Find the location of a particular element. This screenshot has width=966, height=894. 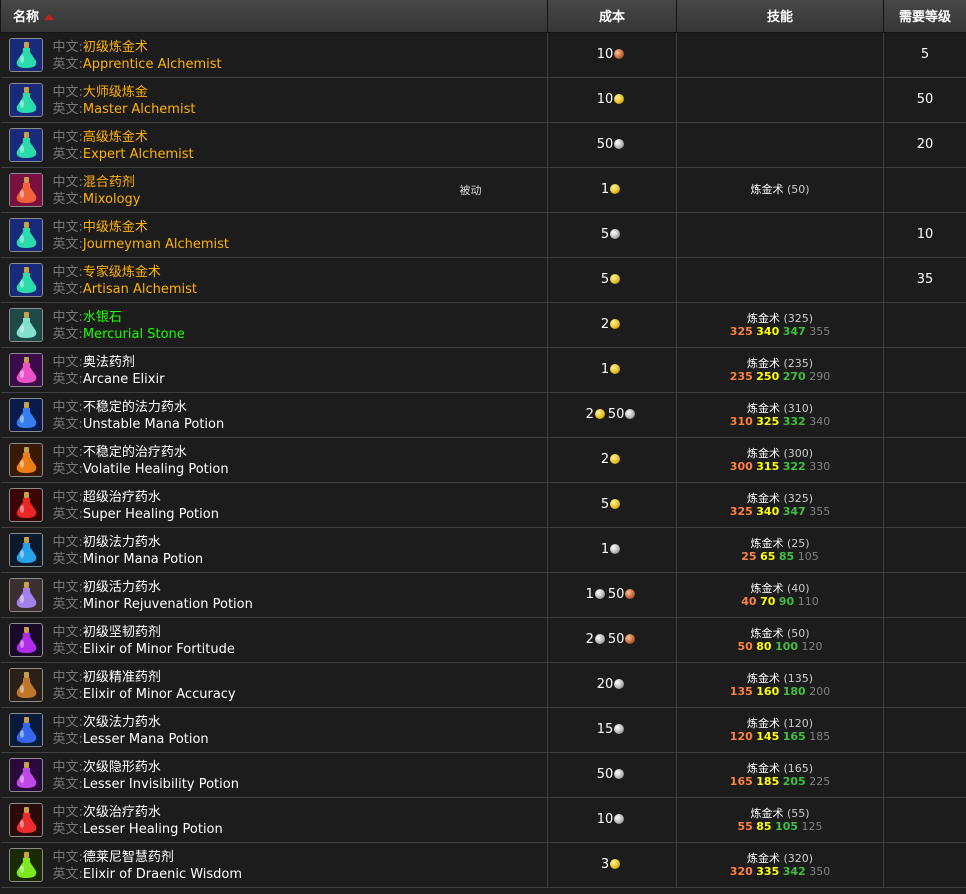

table-row: 中文:大师级炼金 英文:Master Alchemist 10 50 is located at coordinates (483, 100).